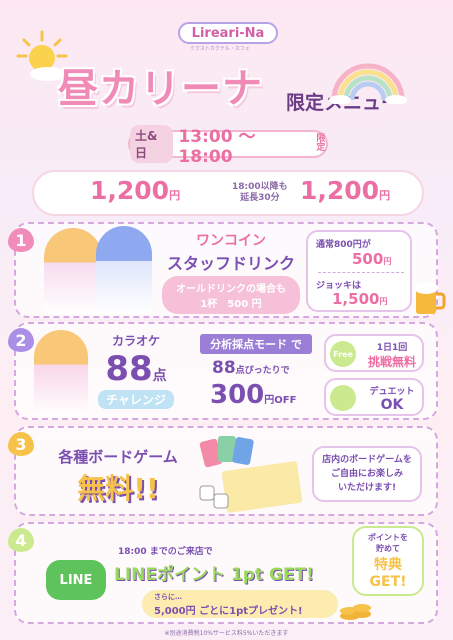  I want to click on section-3-number: 3, so click(21, 444).